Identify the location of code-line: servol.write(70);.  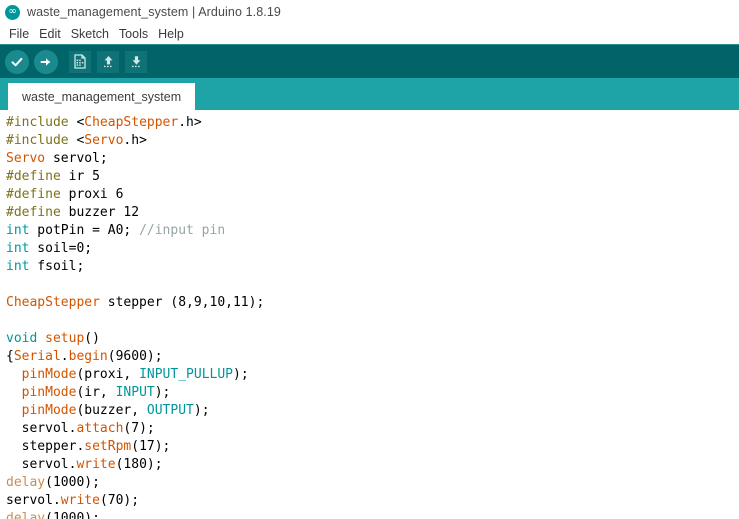
(372, 501).